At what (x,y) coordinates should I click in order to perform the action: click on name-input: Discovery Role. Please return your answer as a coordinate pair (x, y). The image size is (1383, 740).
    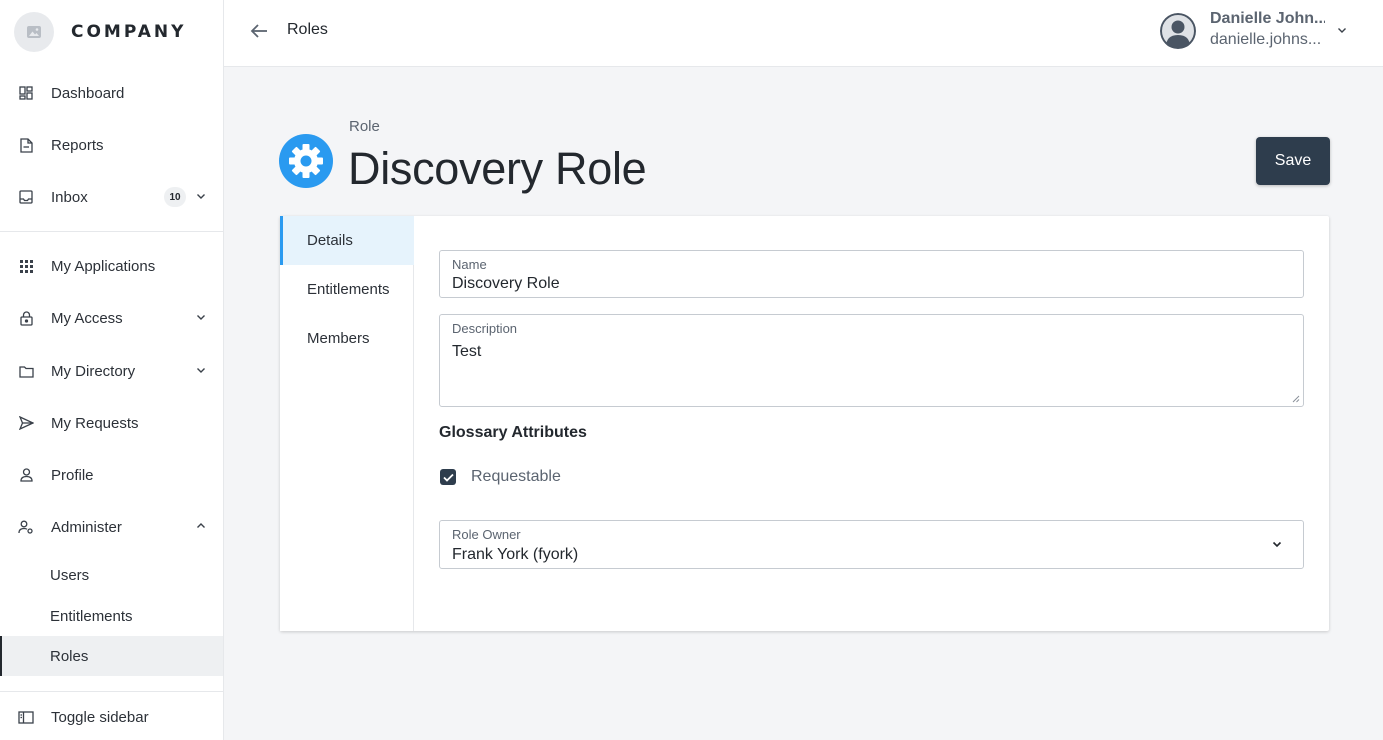
    Looking at the image, I should click on (506, 284).